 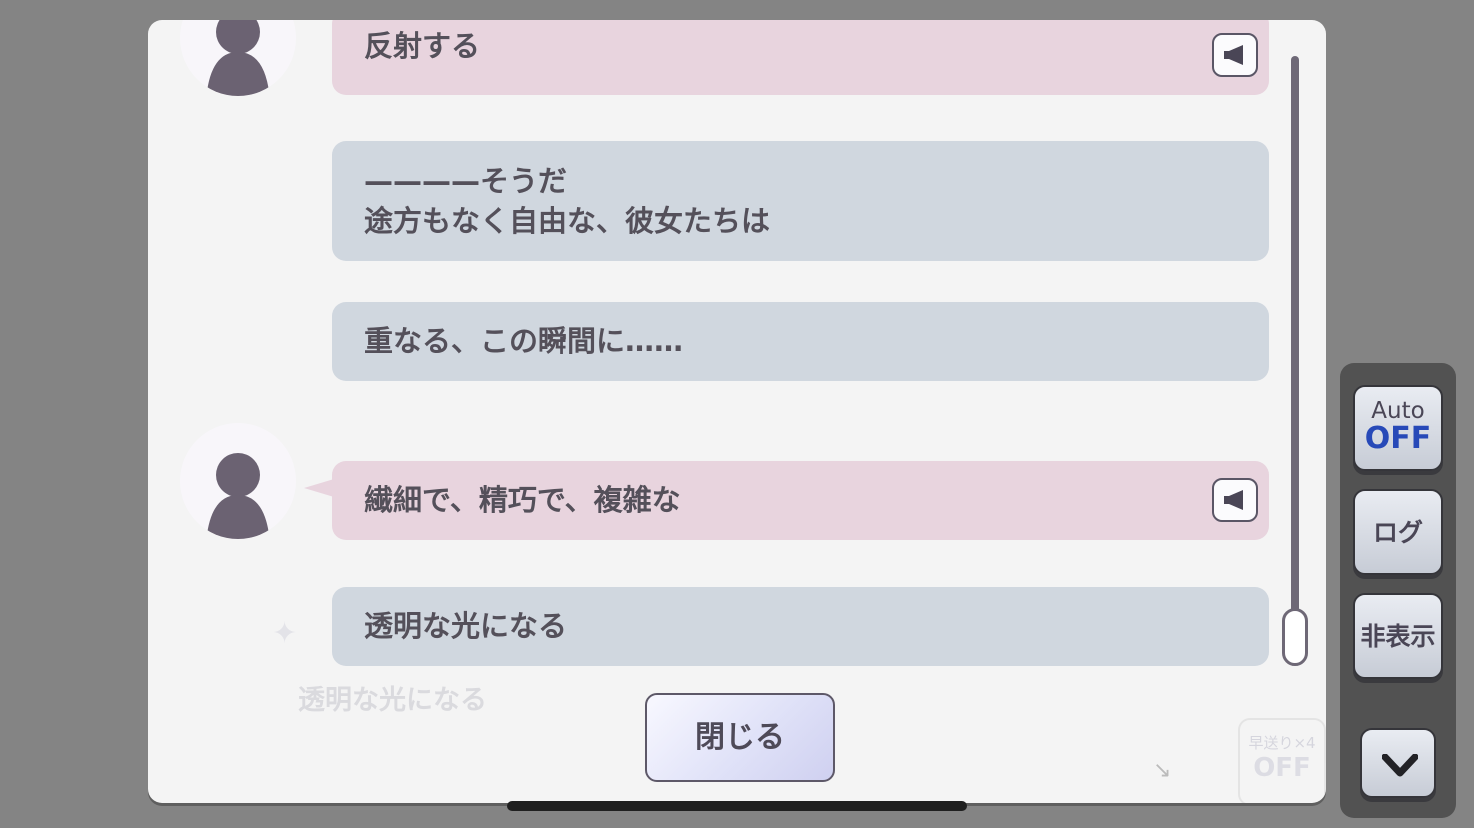 What do you see at coordinates (1398, 411) in the screenshot?
I see `auto-label: Auto` at bounding box center [1398, 411].